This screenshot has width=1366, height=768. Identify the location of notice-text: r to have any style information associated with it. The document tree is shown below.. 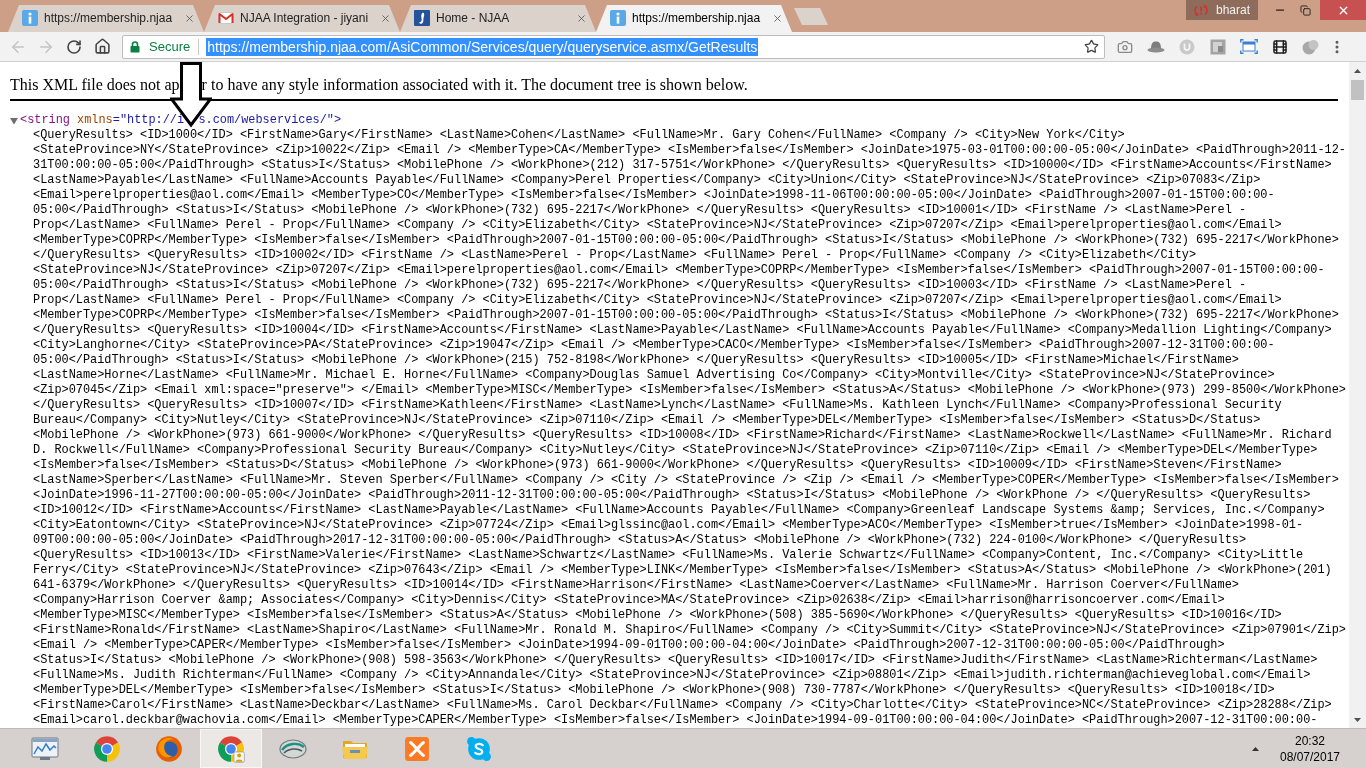
(474, 85).